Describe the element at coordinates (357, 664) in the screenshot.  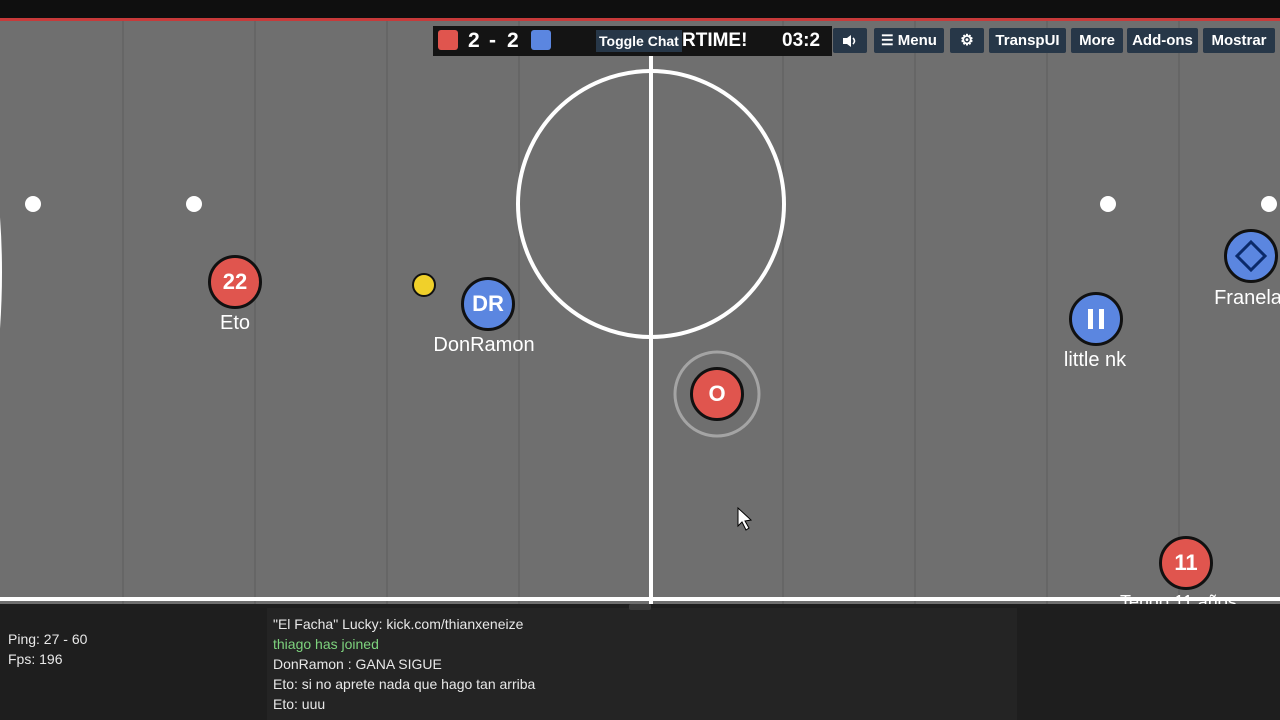
I see `chat-message: DonRamon : GANA SIGUE` at that location.